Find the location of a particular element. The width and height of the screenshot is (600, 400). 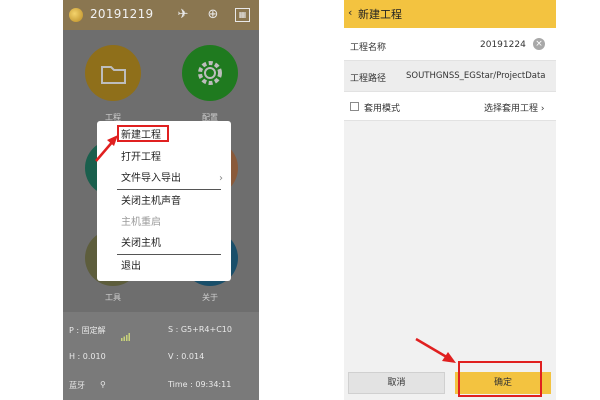

settings-panel-icon: ▦ is located at coordinates (242, 15).